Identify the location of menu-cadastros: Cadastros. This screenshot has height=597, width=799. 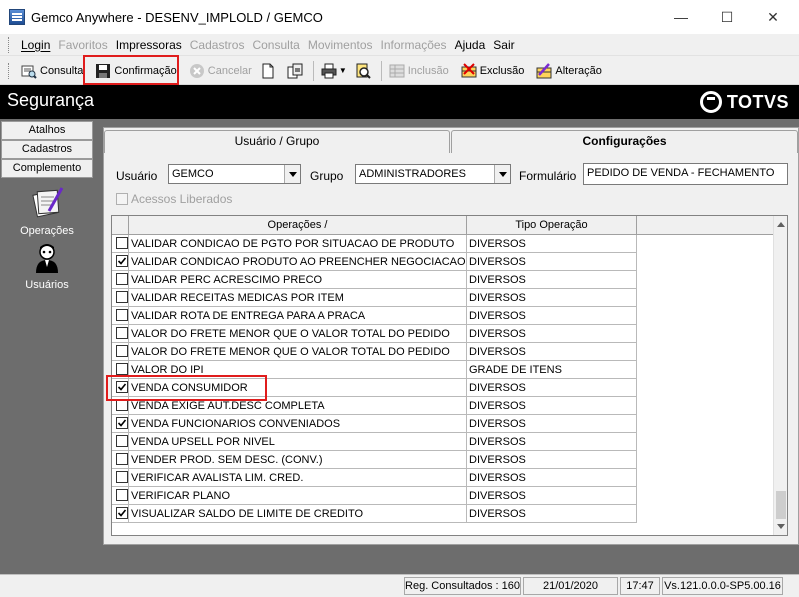
(217, 45).